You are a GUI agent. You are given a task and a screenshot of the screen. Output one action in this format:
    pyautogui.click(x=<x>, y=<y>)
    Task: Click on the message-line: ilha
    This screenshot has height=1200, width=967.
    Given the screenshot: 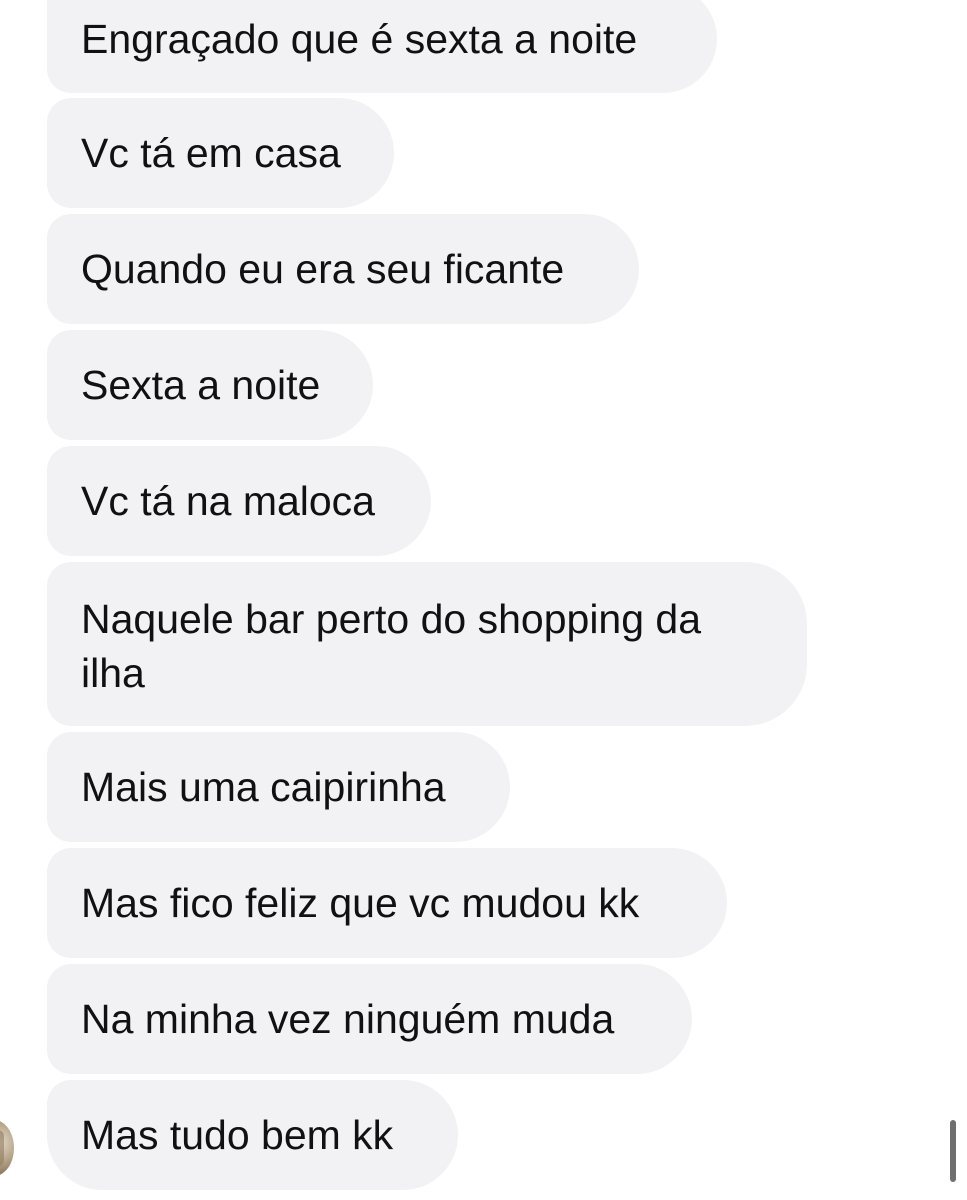 What is the action you would take?
    pyautogui.click(x=113, y=673)
    